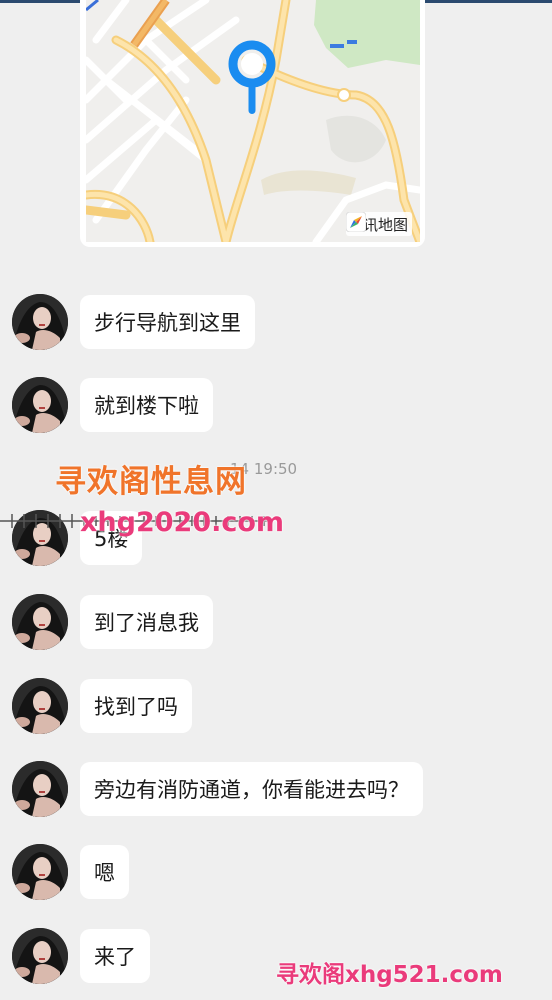  Describe the element at coordinates (276, 872) in the screenshot. I see `message-row: 嗯` at that location.